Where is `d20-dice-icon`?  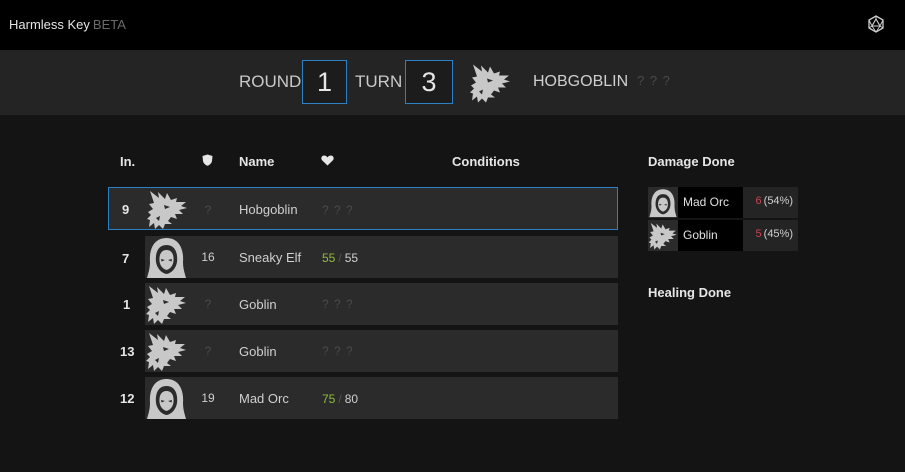
d20-dice-icon is located at coordinates (876, 24).